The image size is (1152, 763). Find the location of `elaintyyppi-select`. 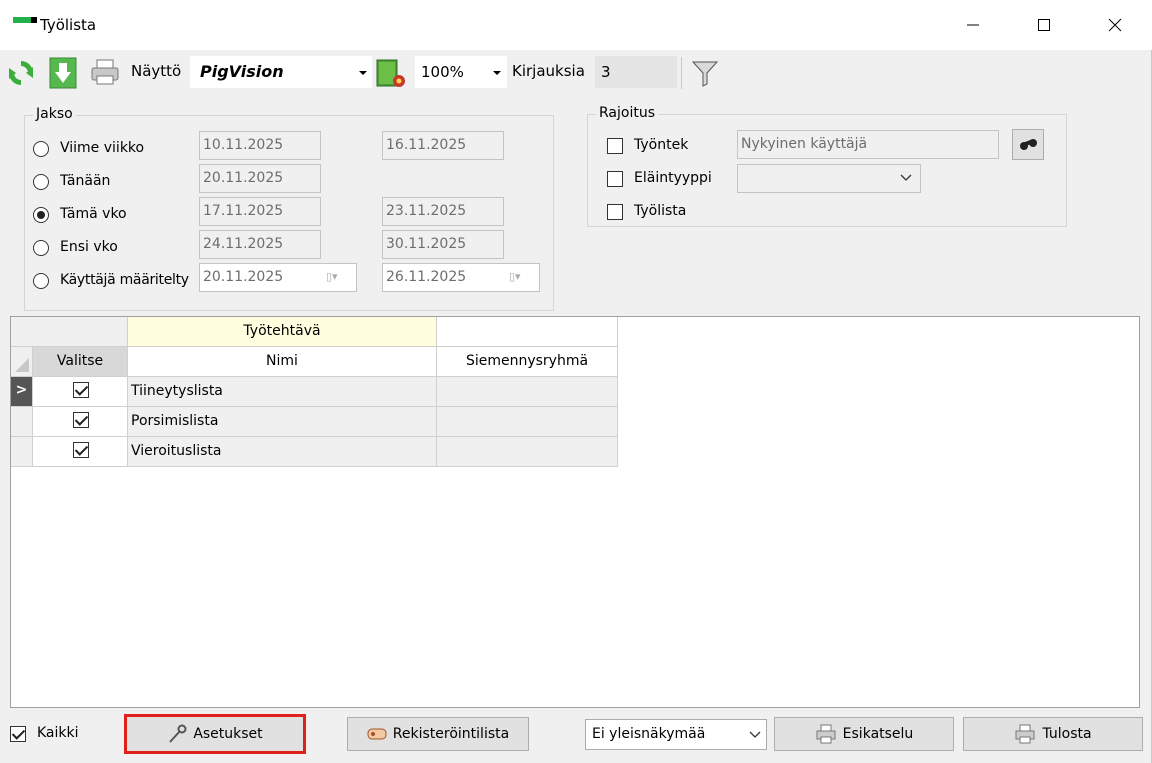

elaintyyppi-select is located at coordinates (829, 178).